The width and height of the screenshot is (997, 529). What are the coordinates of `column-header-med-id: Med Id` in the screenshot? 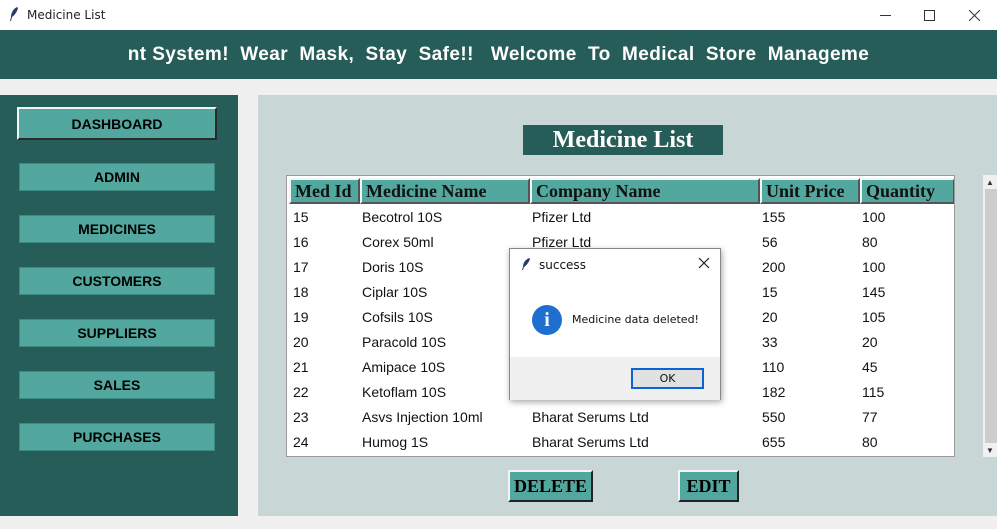 It's located at (324, 191).